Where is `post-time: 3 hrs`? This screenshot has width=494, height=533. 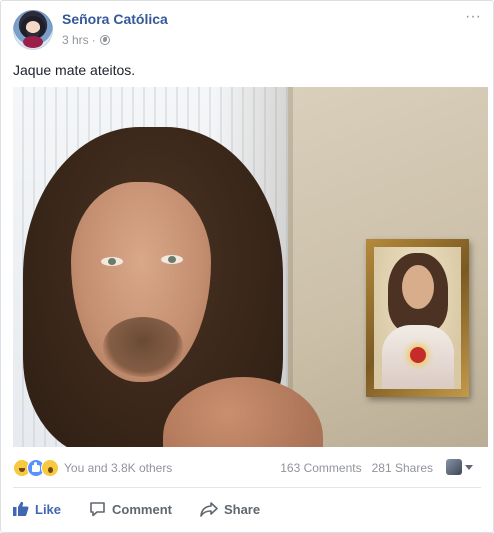 post-time: 3 hrs is located at coordinates (75, 40).